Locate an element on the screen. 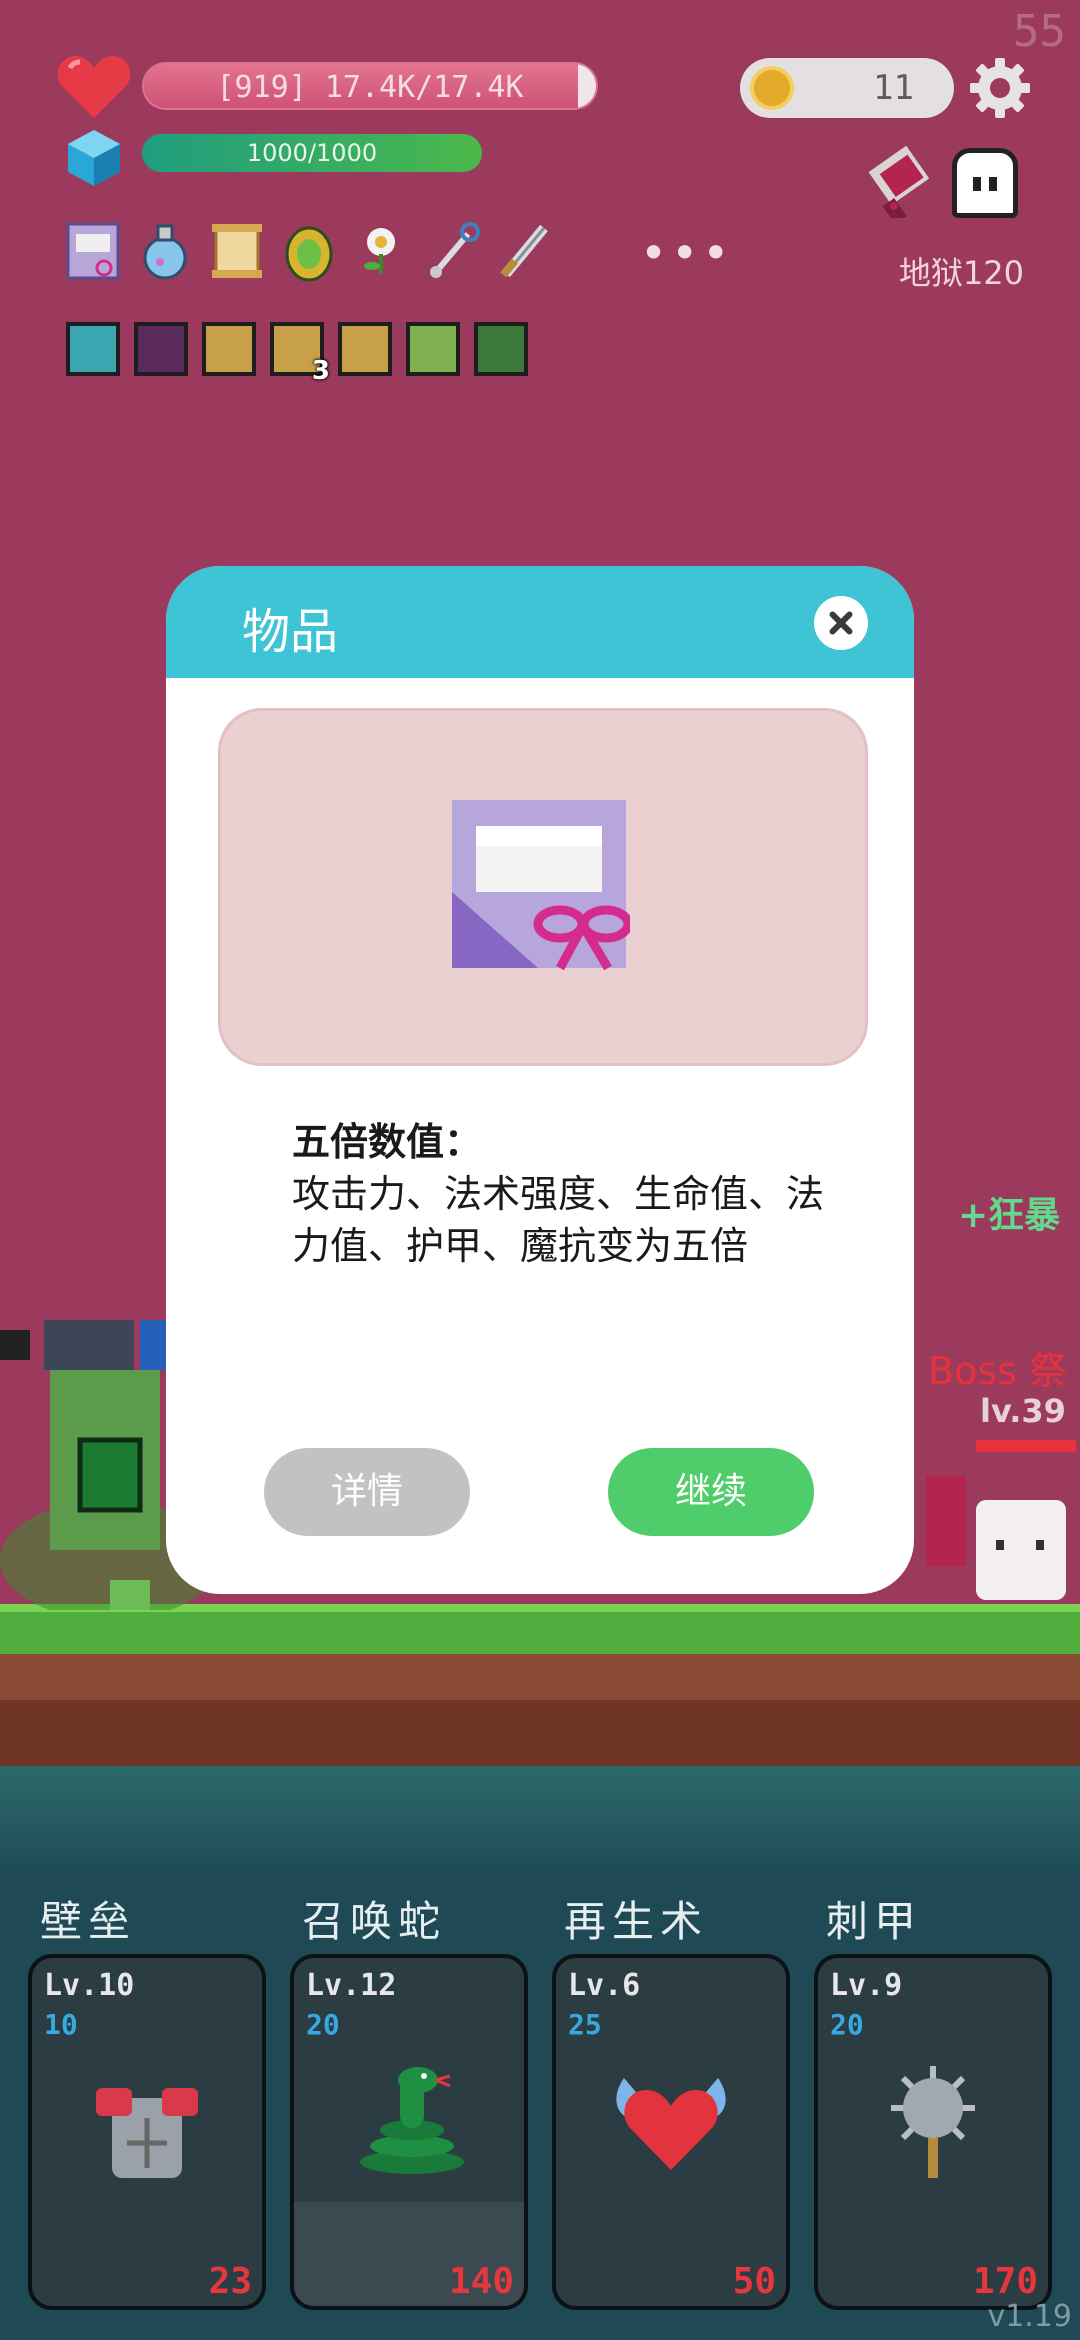 This screenshot has height=2340, width=1080. details-button: 详情 is located at coordinates (367, 1492).